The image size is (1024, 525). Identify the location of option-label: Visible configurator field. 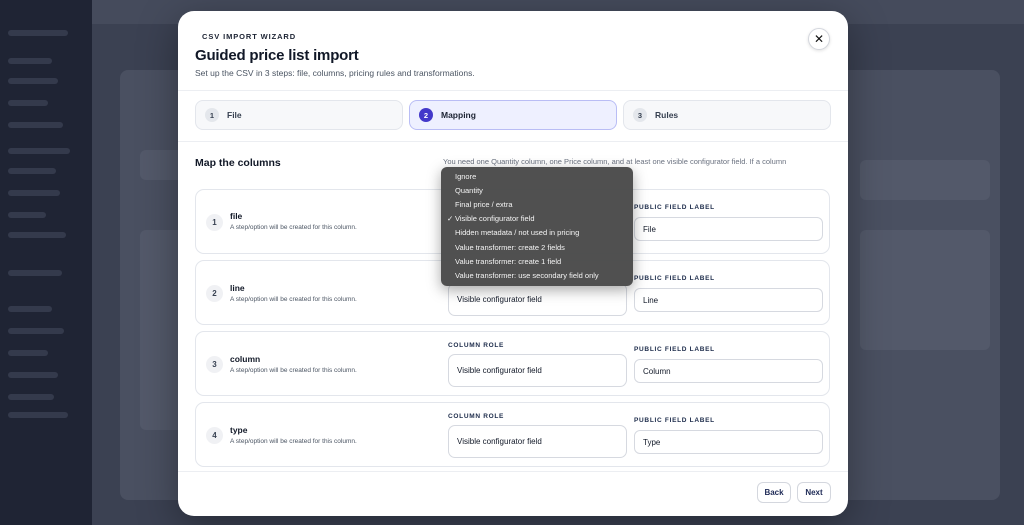
(495, 219).